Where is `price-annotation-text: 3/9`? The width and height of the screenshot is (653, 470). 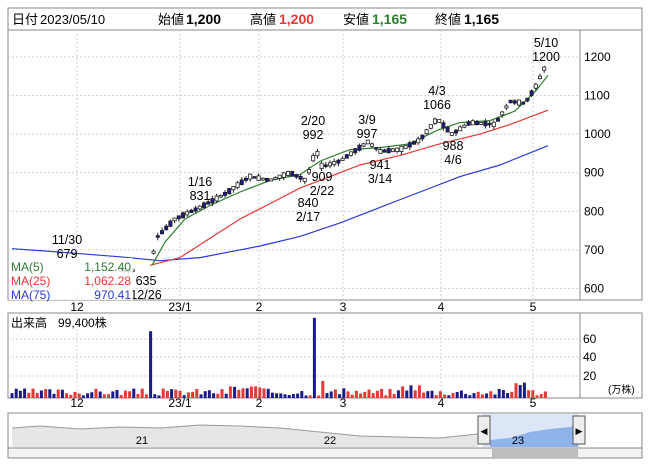 price-annotation-text: 3/9 is located at coordinates (366, 120).